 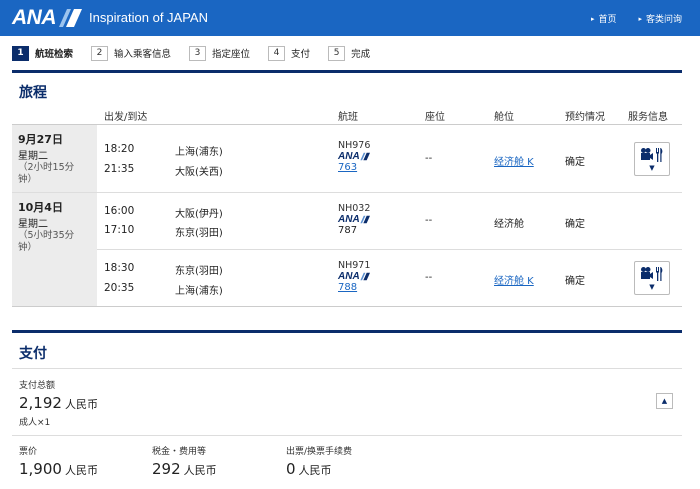 What do you see at coordinates (119, 211) in the screenshot?
I see `segment-dep-time: 16:00` at bounding box center [119, 211].